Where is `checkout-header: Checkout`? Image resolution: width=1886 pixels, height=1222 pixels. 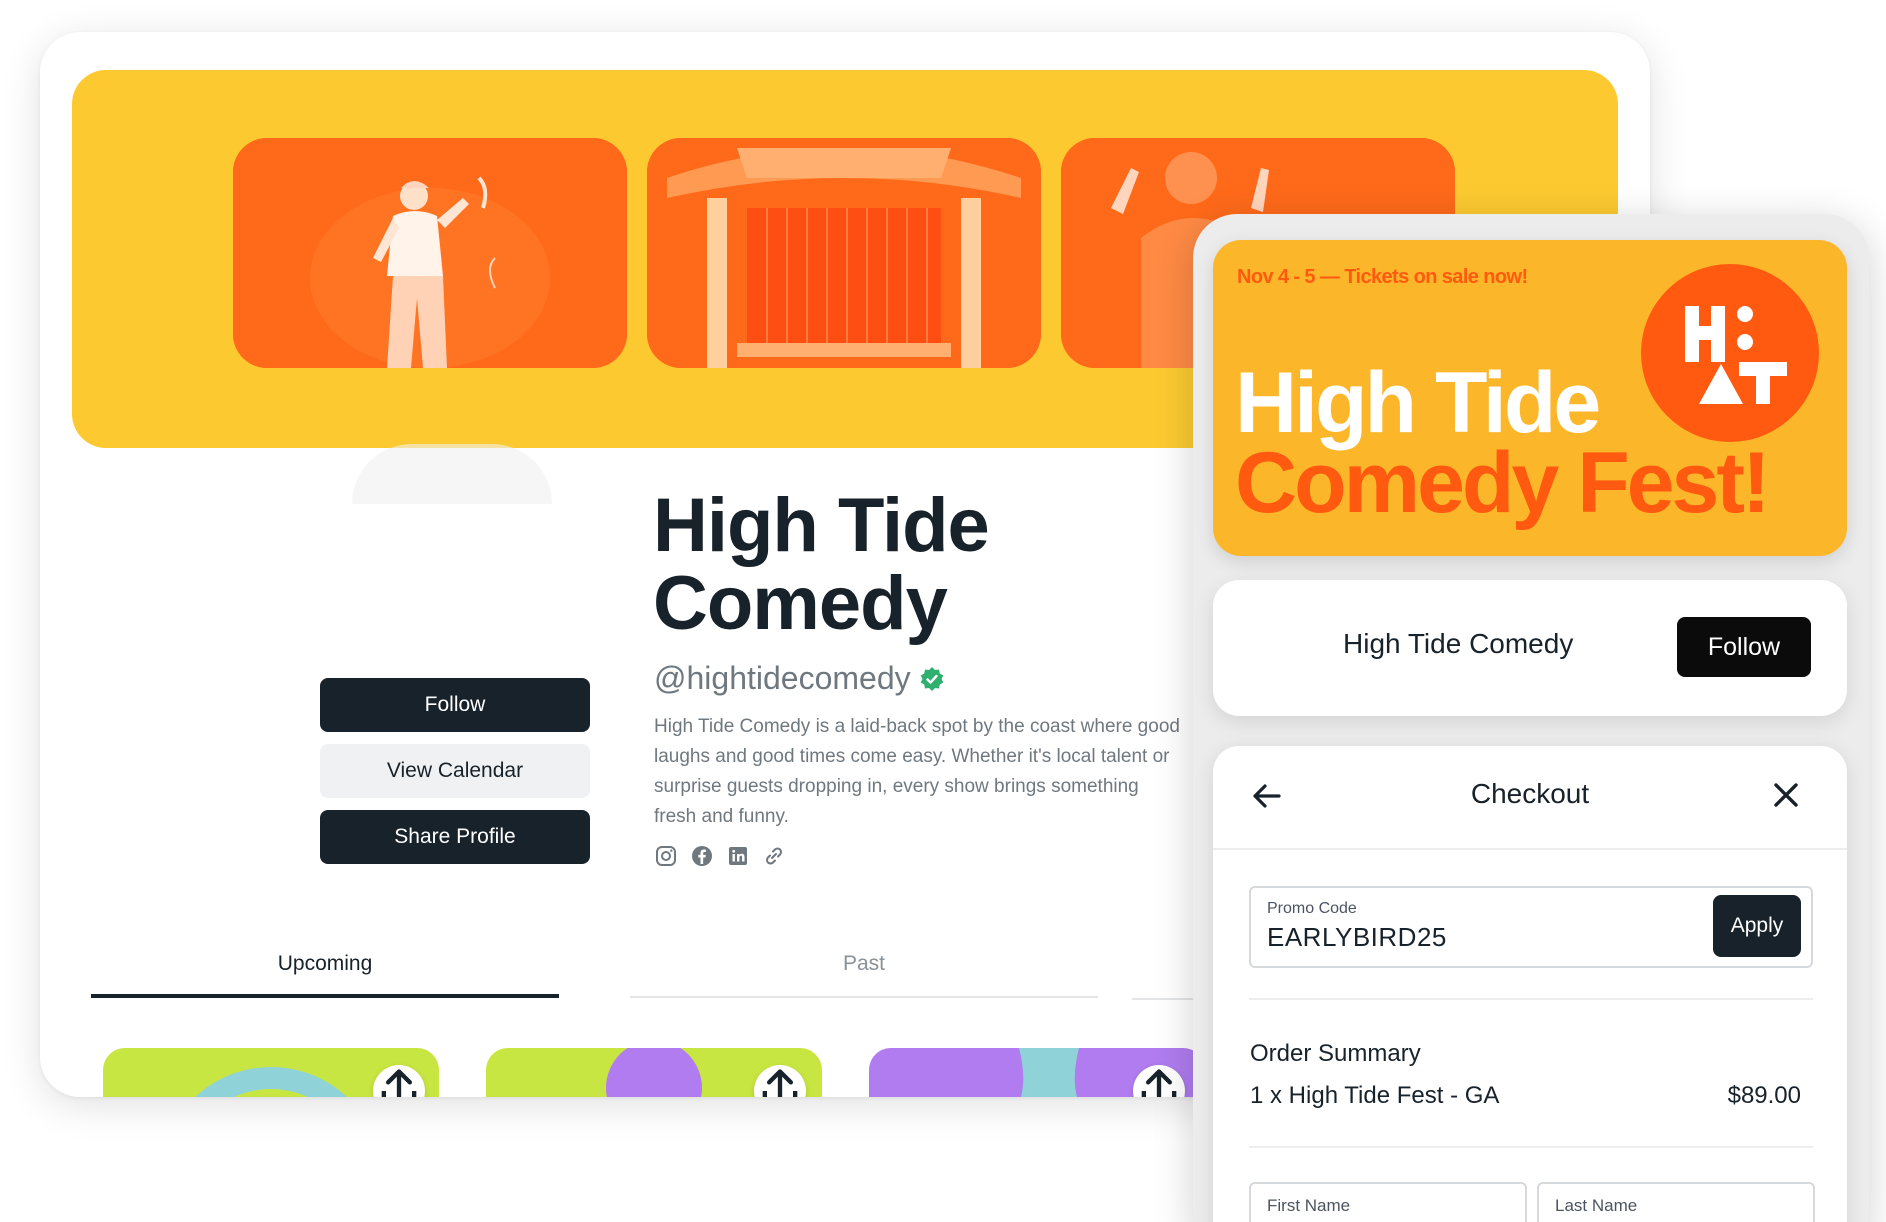
checkout-header: Checkout is located at coordinates (1530, 798).